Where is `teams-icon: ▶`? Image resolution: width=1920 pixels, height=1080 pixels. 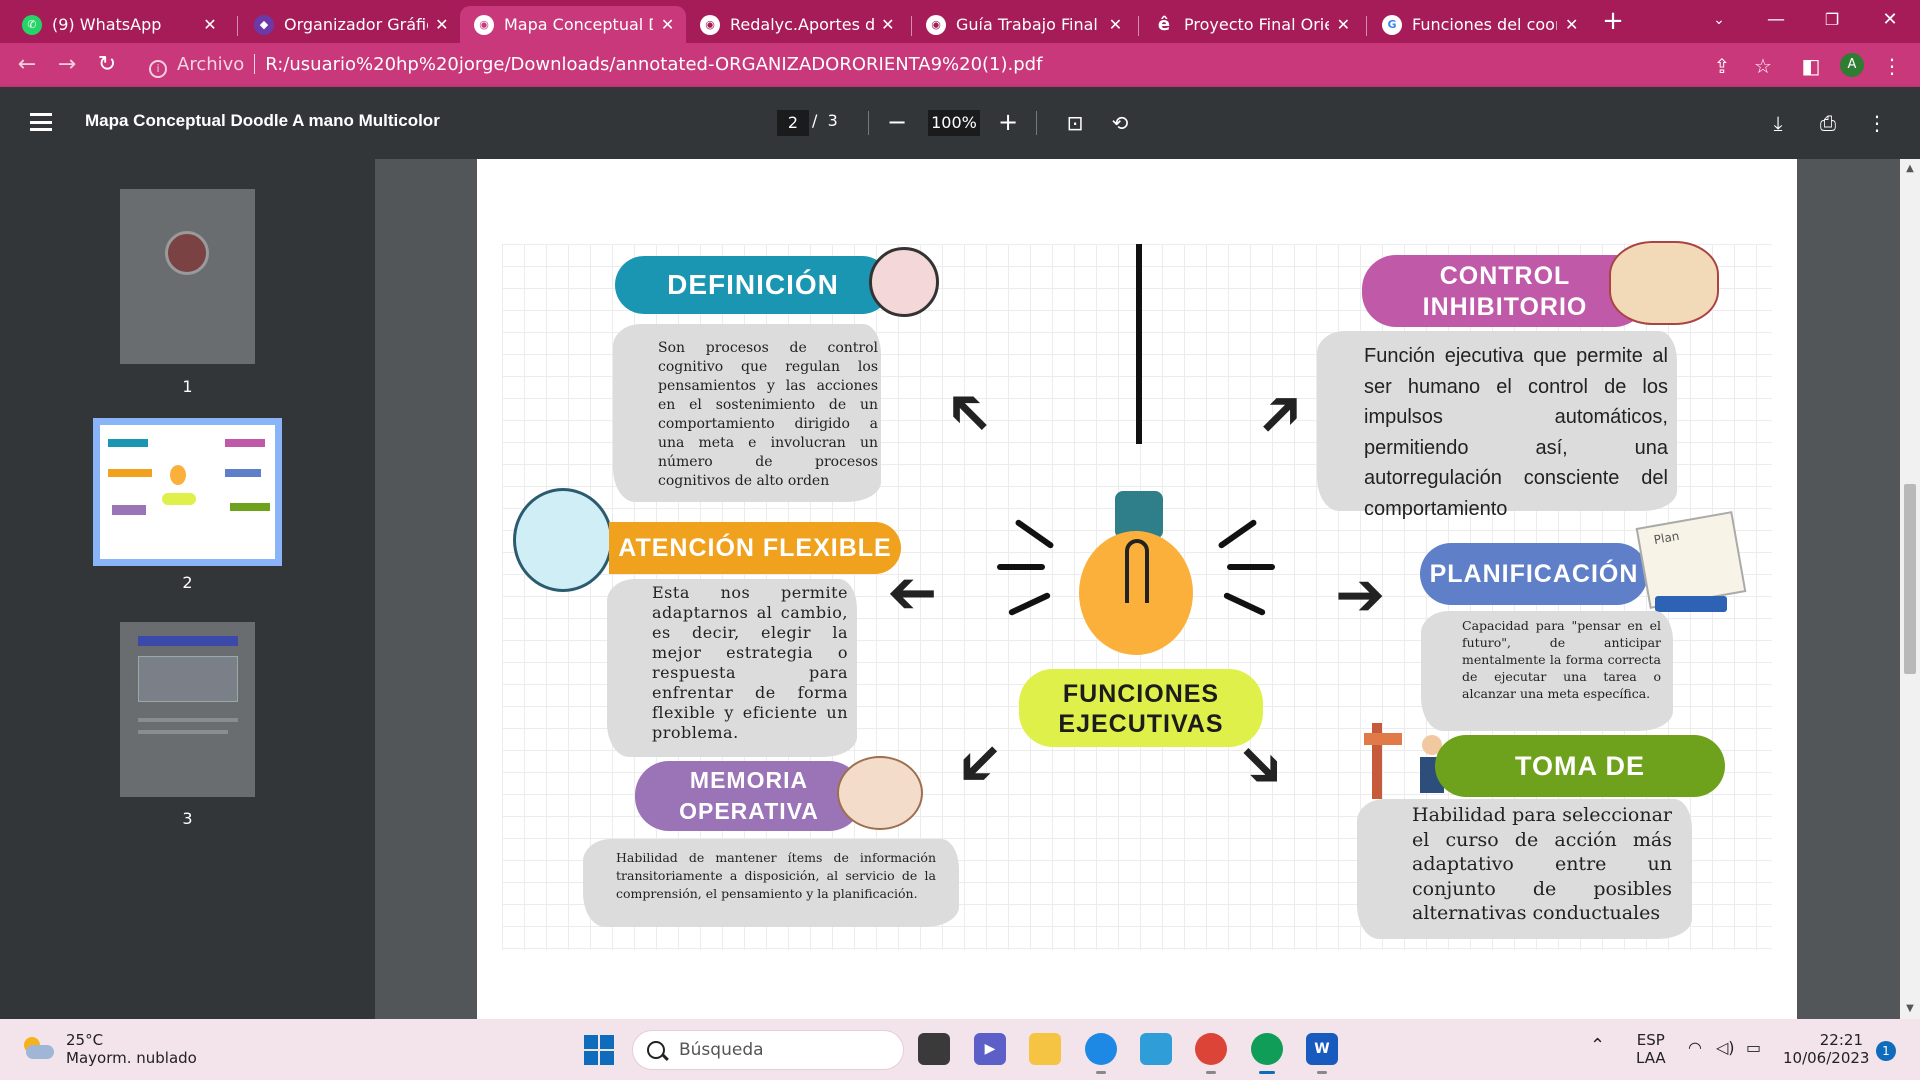 teams-icon: ▶ is located at coordinates (990, 1049).